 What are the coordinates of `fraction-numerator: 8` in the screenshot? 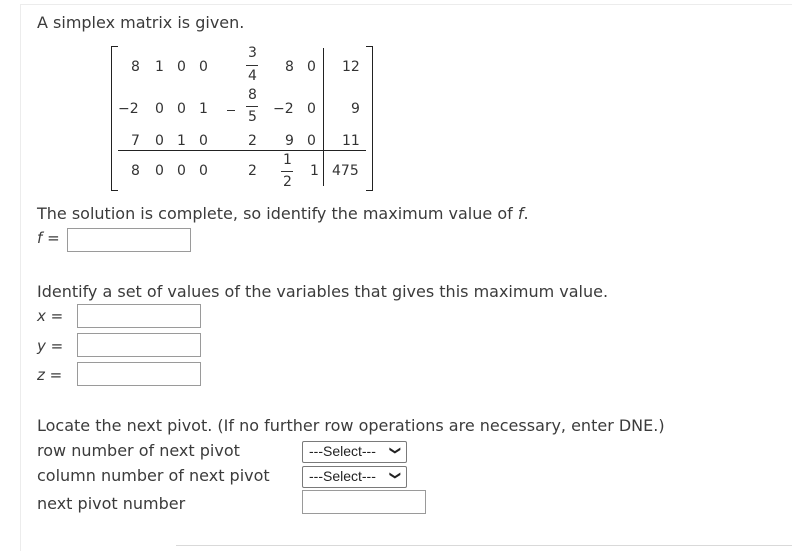 It's located at (252, 95).